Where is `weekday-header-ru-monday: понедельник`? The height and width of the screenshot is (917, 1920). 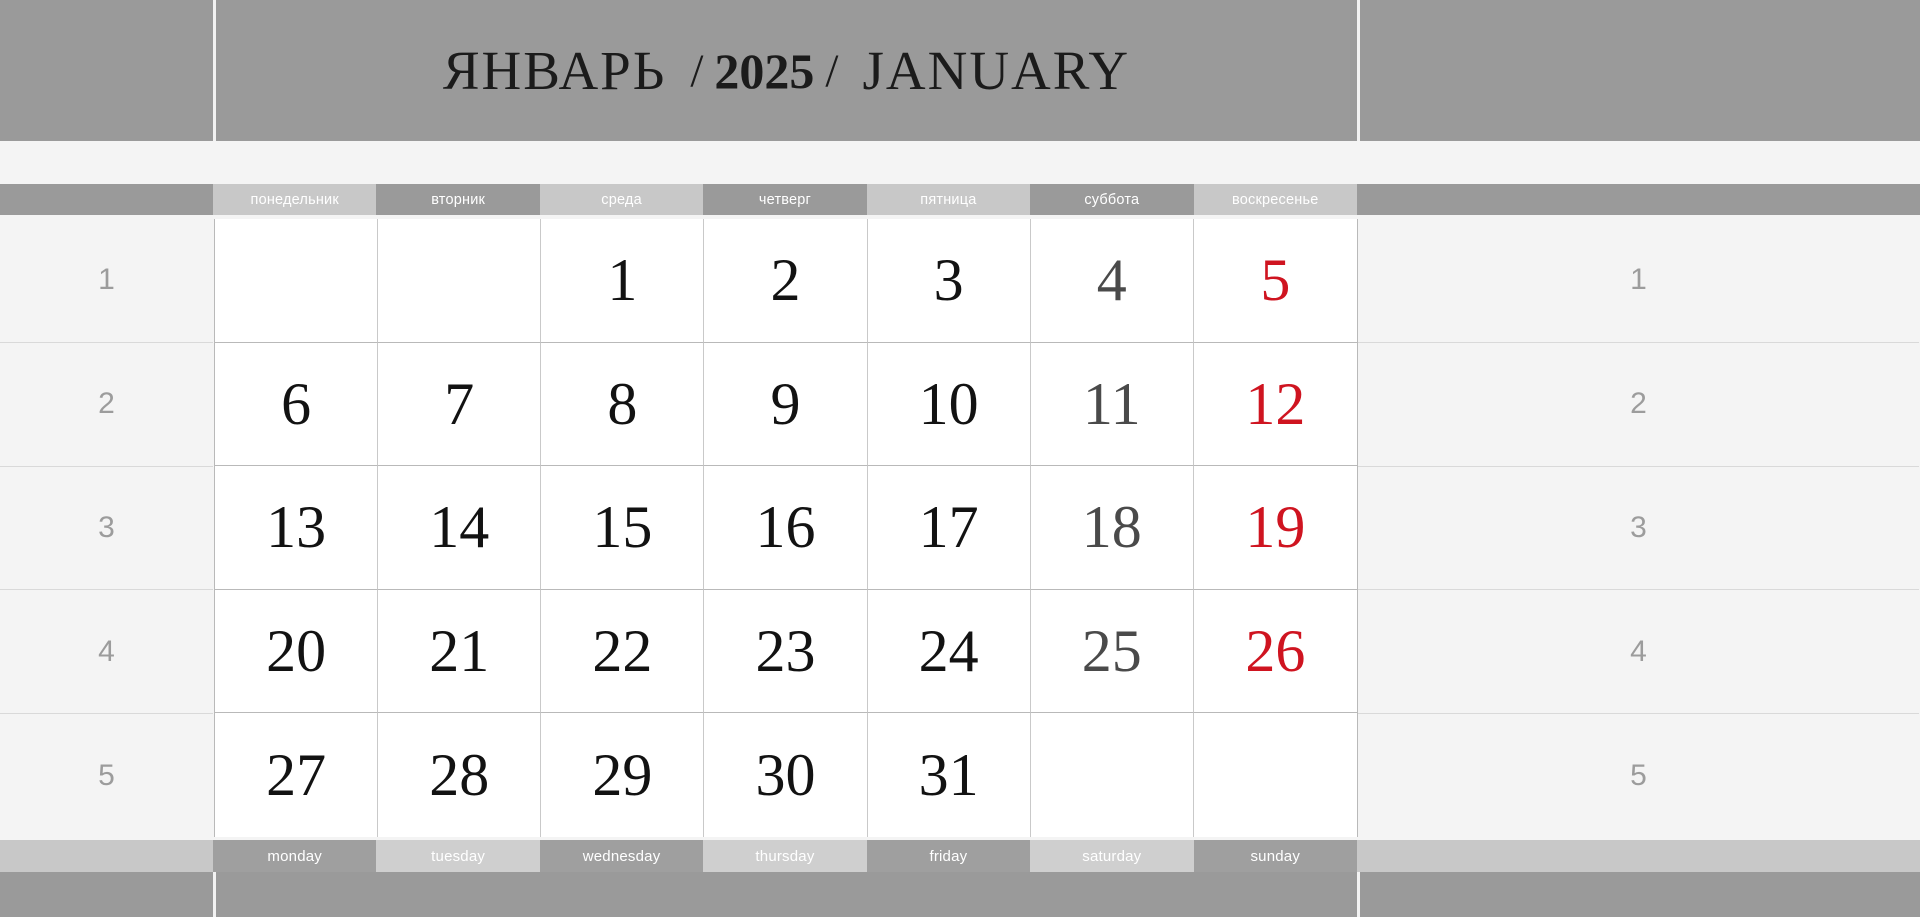 weekday-header-ru-monday: понедельник is located at coordinates (295, 199).